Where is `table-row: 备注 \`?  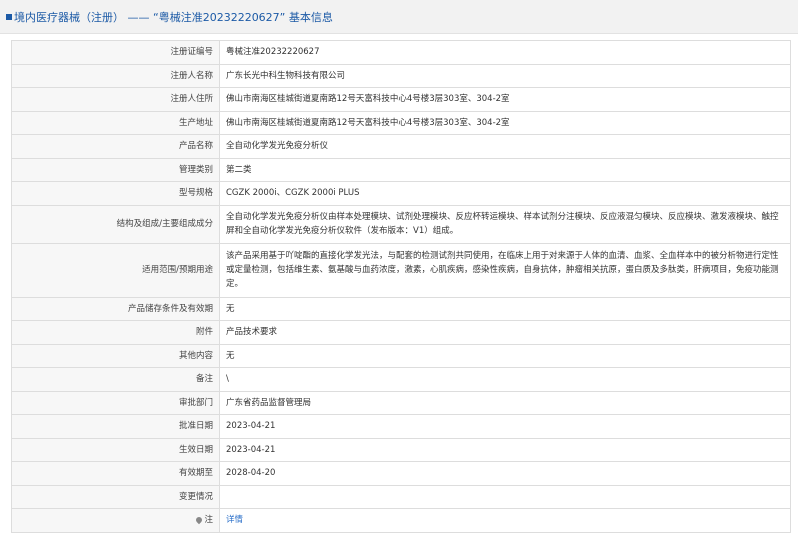
table-row: 备注 \ is located at coordinates (401, 379).